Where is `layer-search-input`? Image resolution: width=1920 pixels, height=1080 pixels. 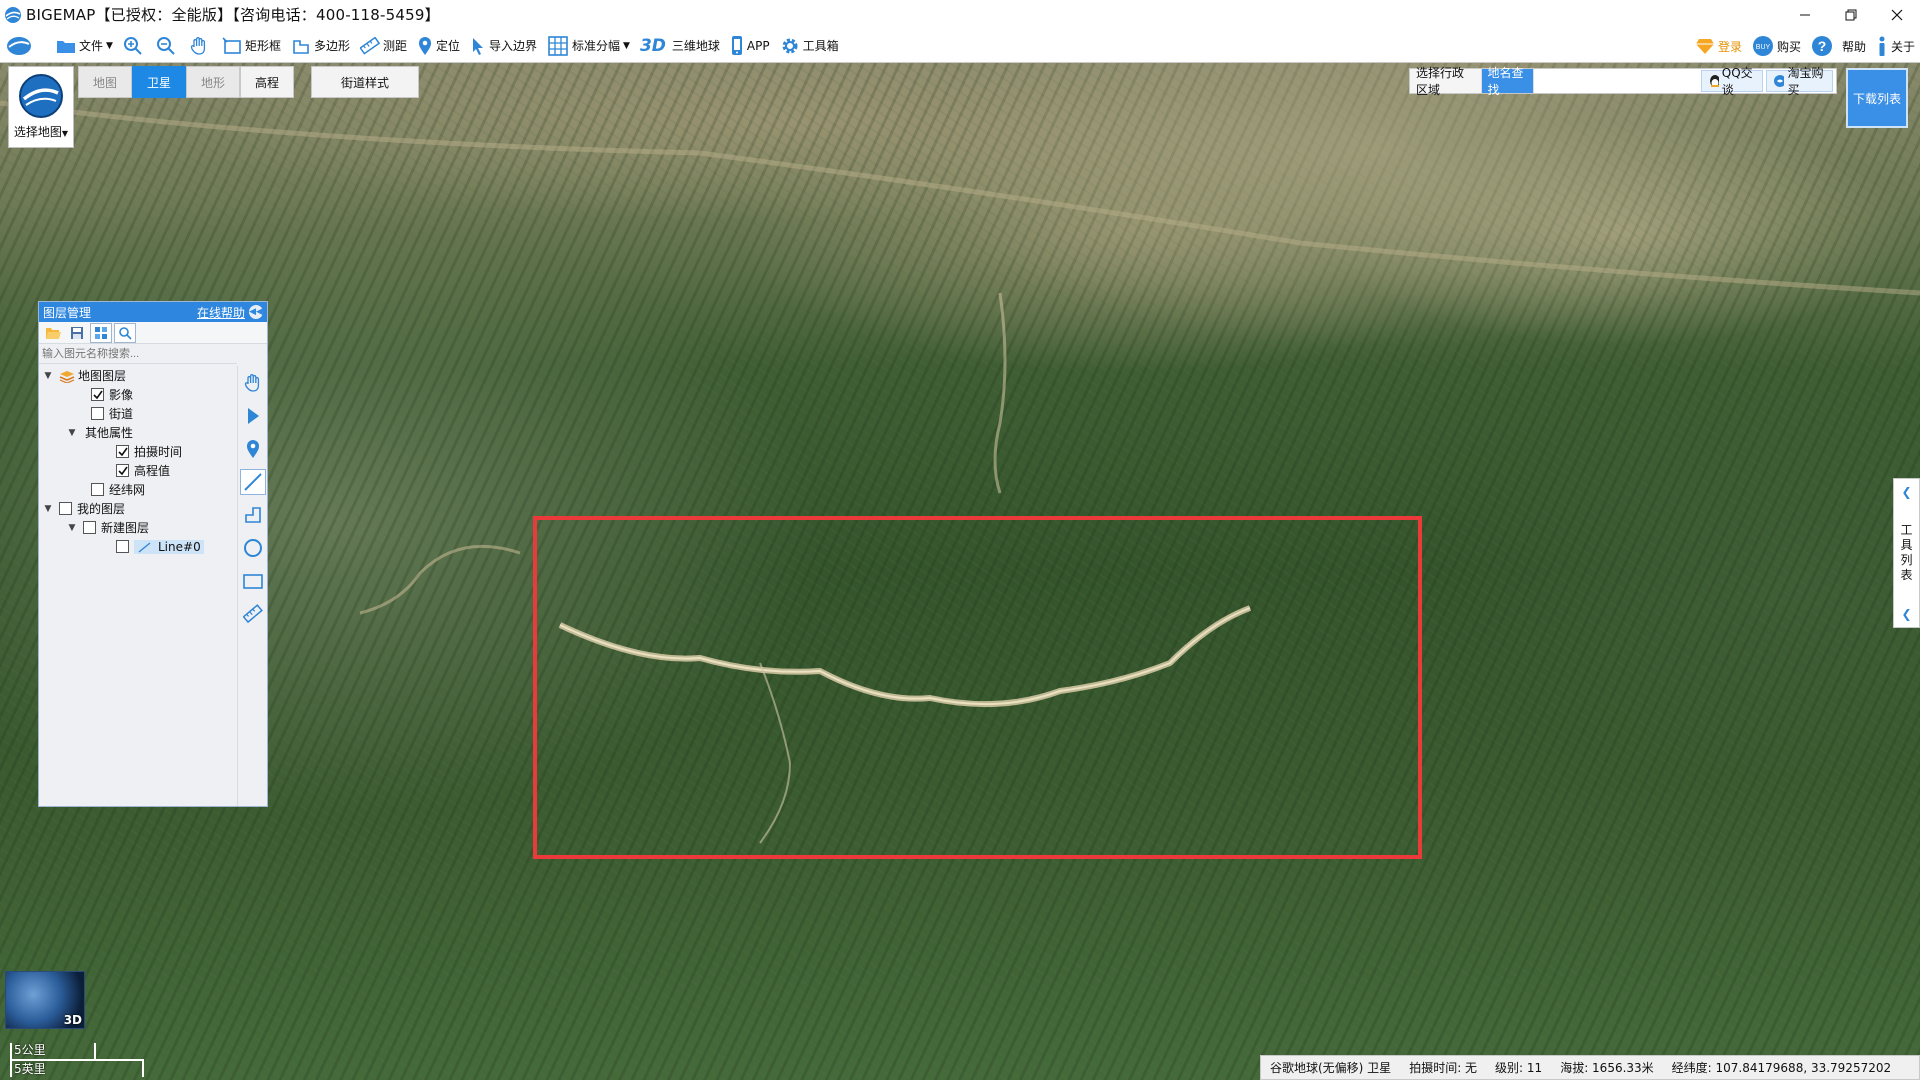
layer-search-input is located at coordinates (138, 354).